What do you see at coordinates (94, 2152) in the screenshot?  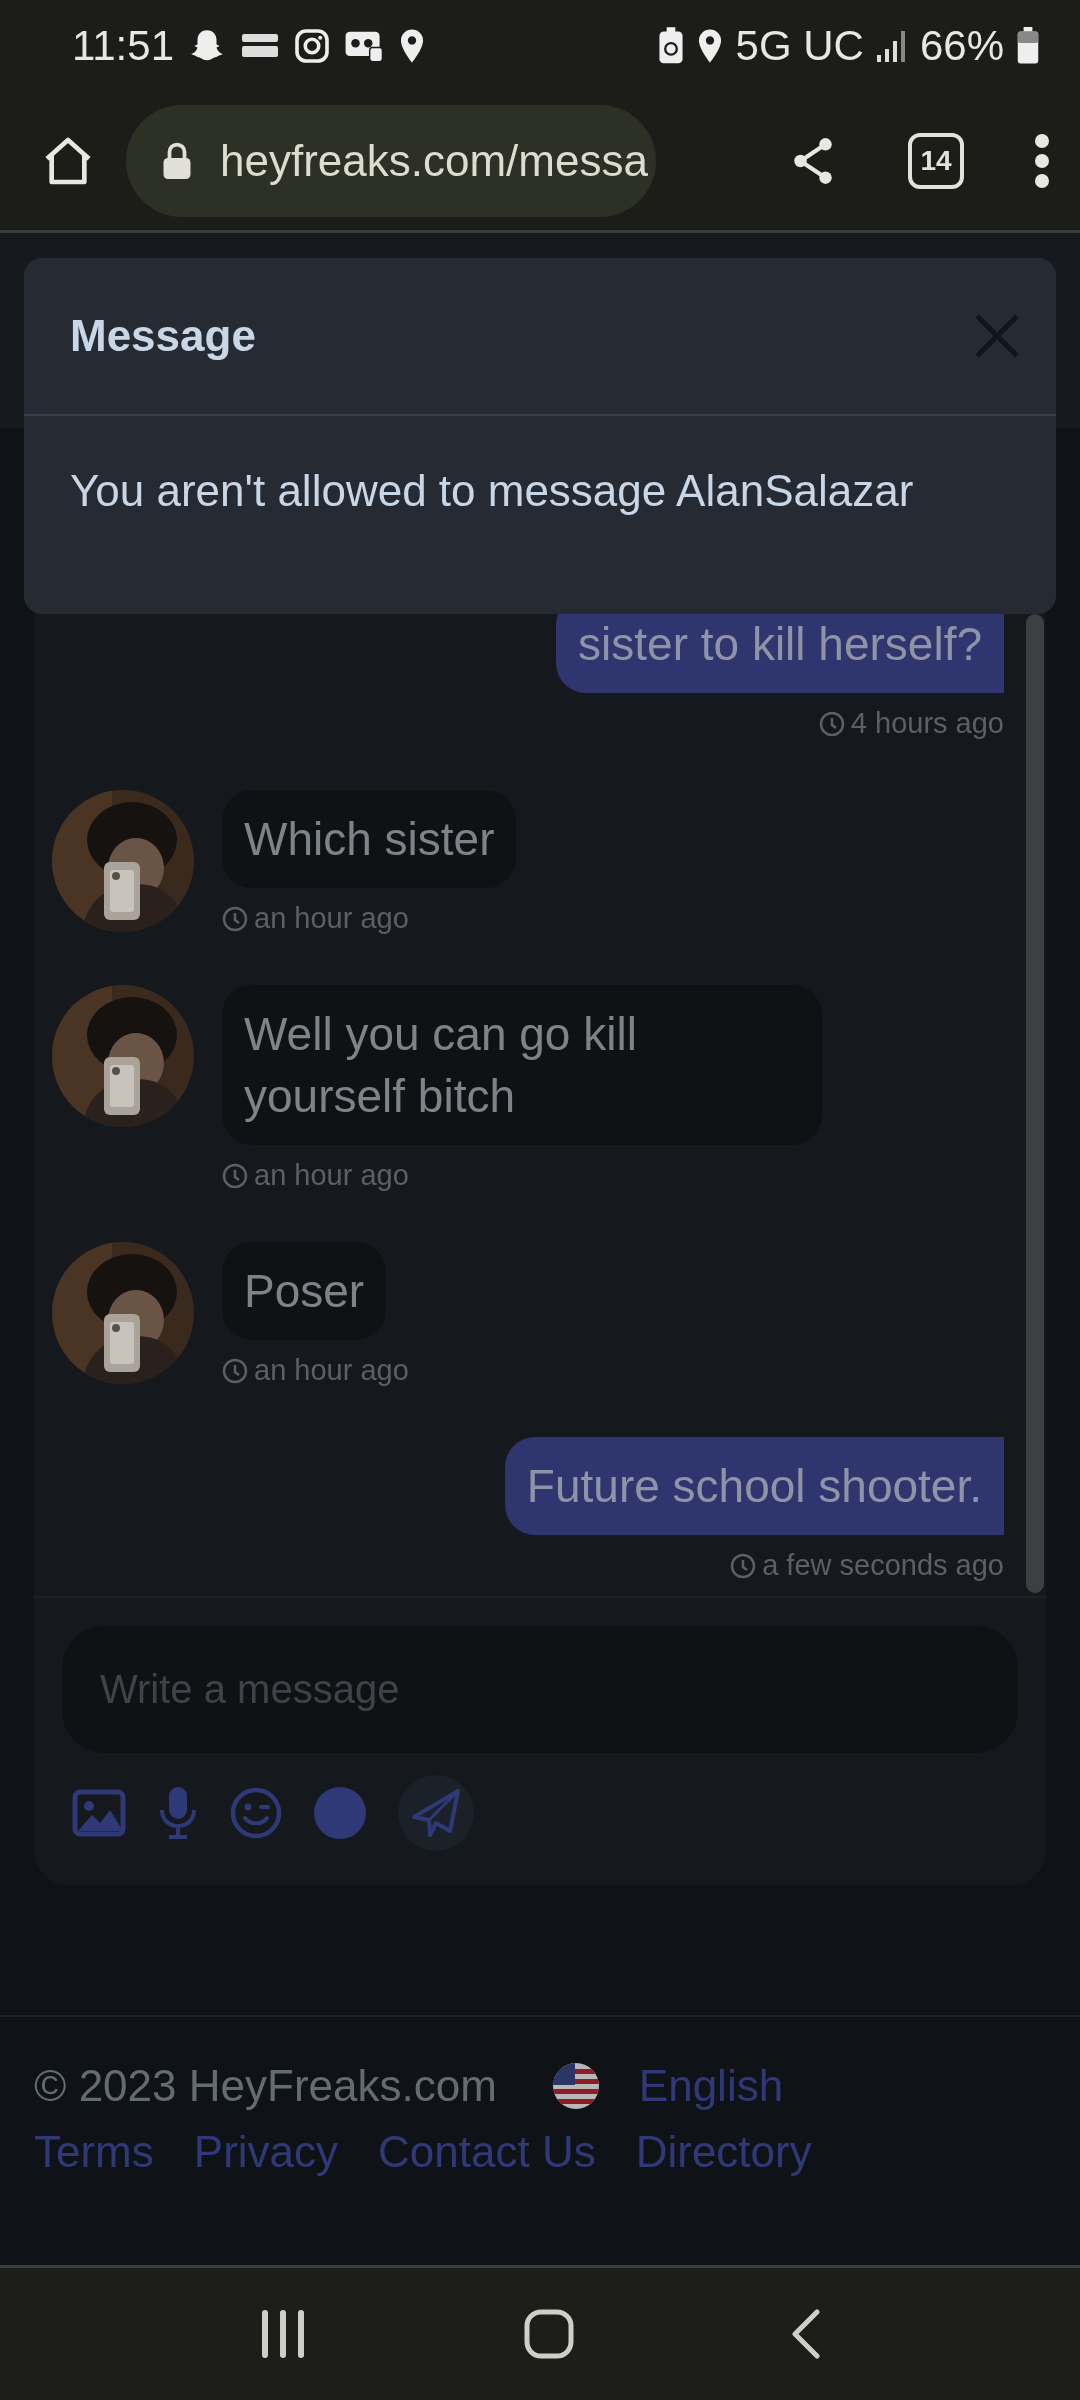 I see `footer-link: Terms` at bounding box center [94, 2152].